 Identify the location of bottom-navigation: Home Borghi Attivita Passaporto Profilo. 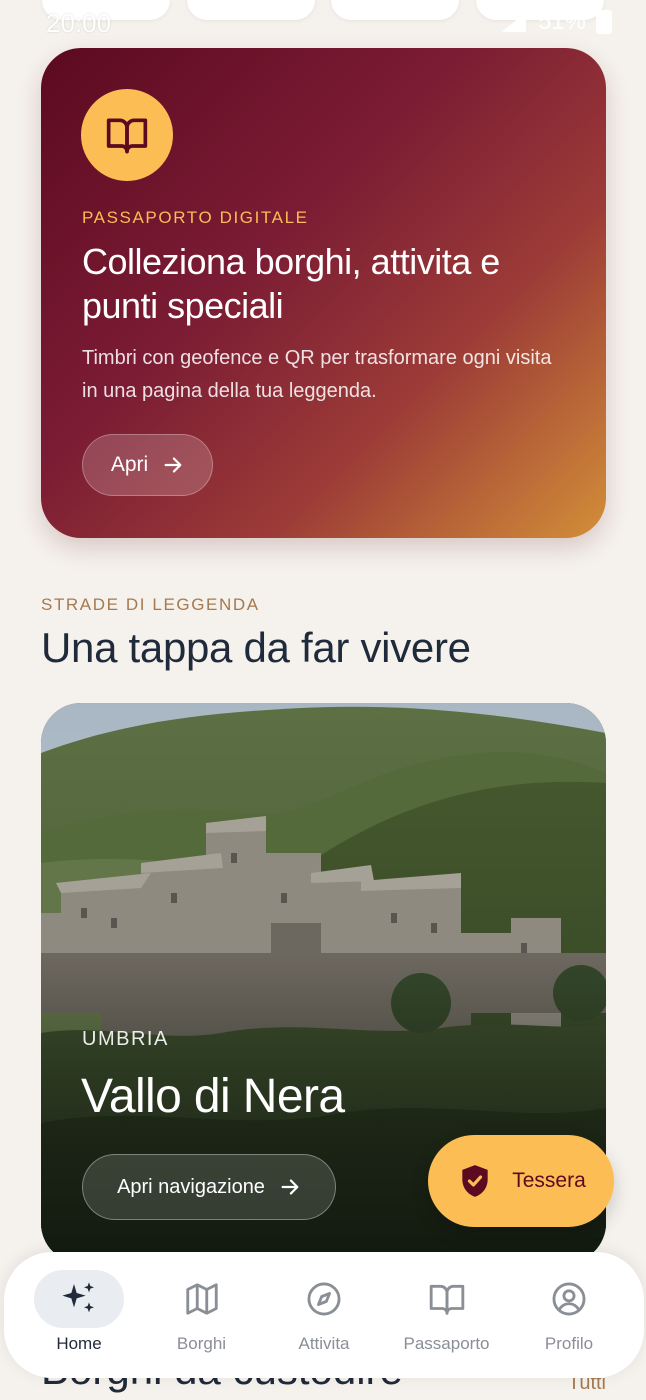
(324, 1315).